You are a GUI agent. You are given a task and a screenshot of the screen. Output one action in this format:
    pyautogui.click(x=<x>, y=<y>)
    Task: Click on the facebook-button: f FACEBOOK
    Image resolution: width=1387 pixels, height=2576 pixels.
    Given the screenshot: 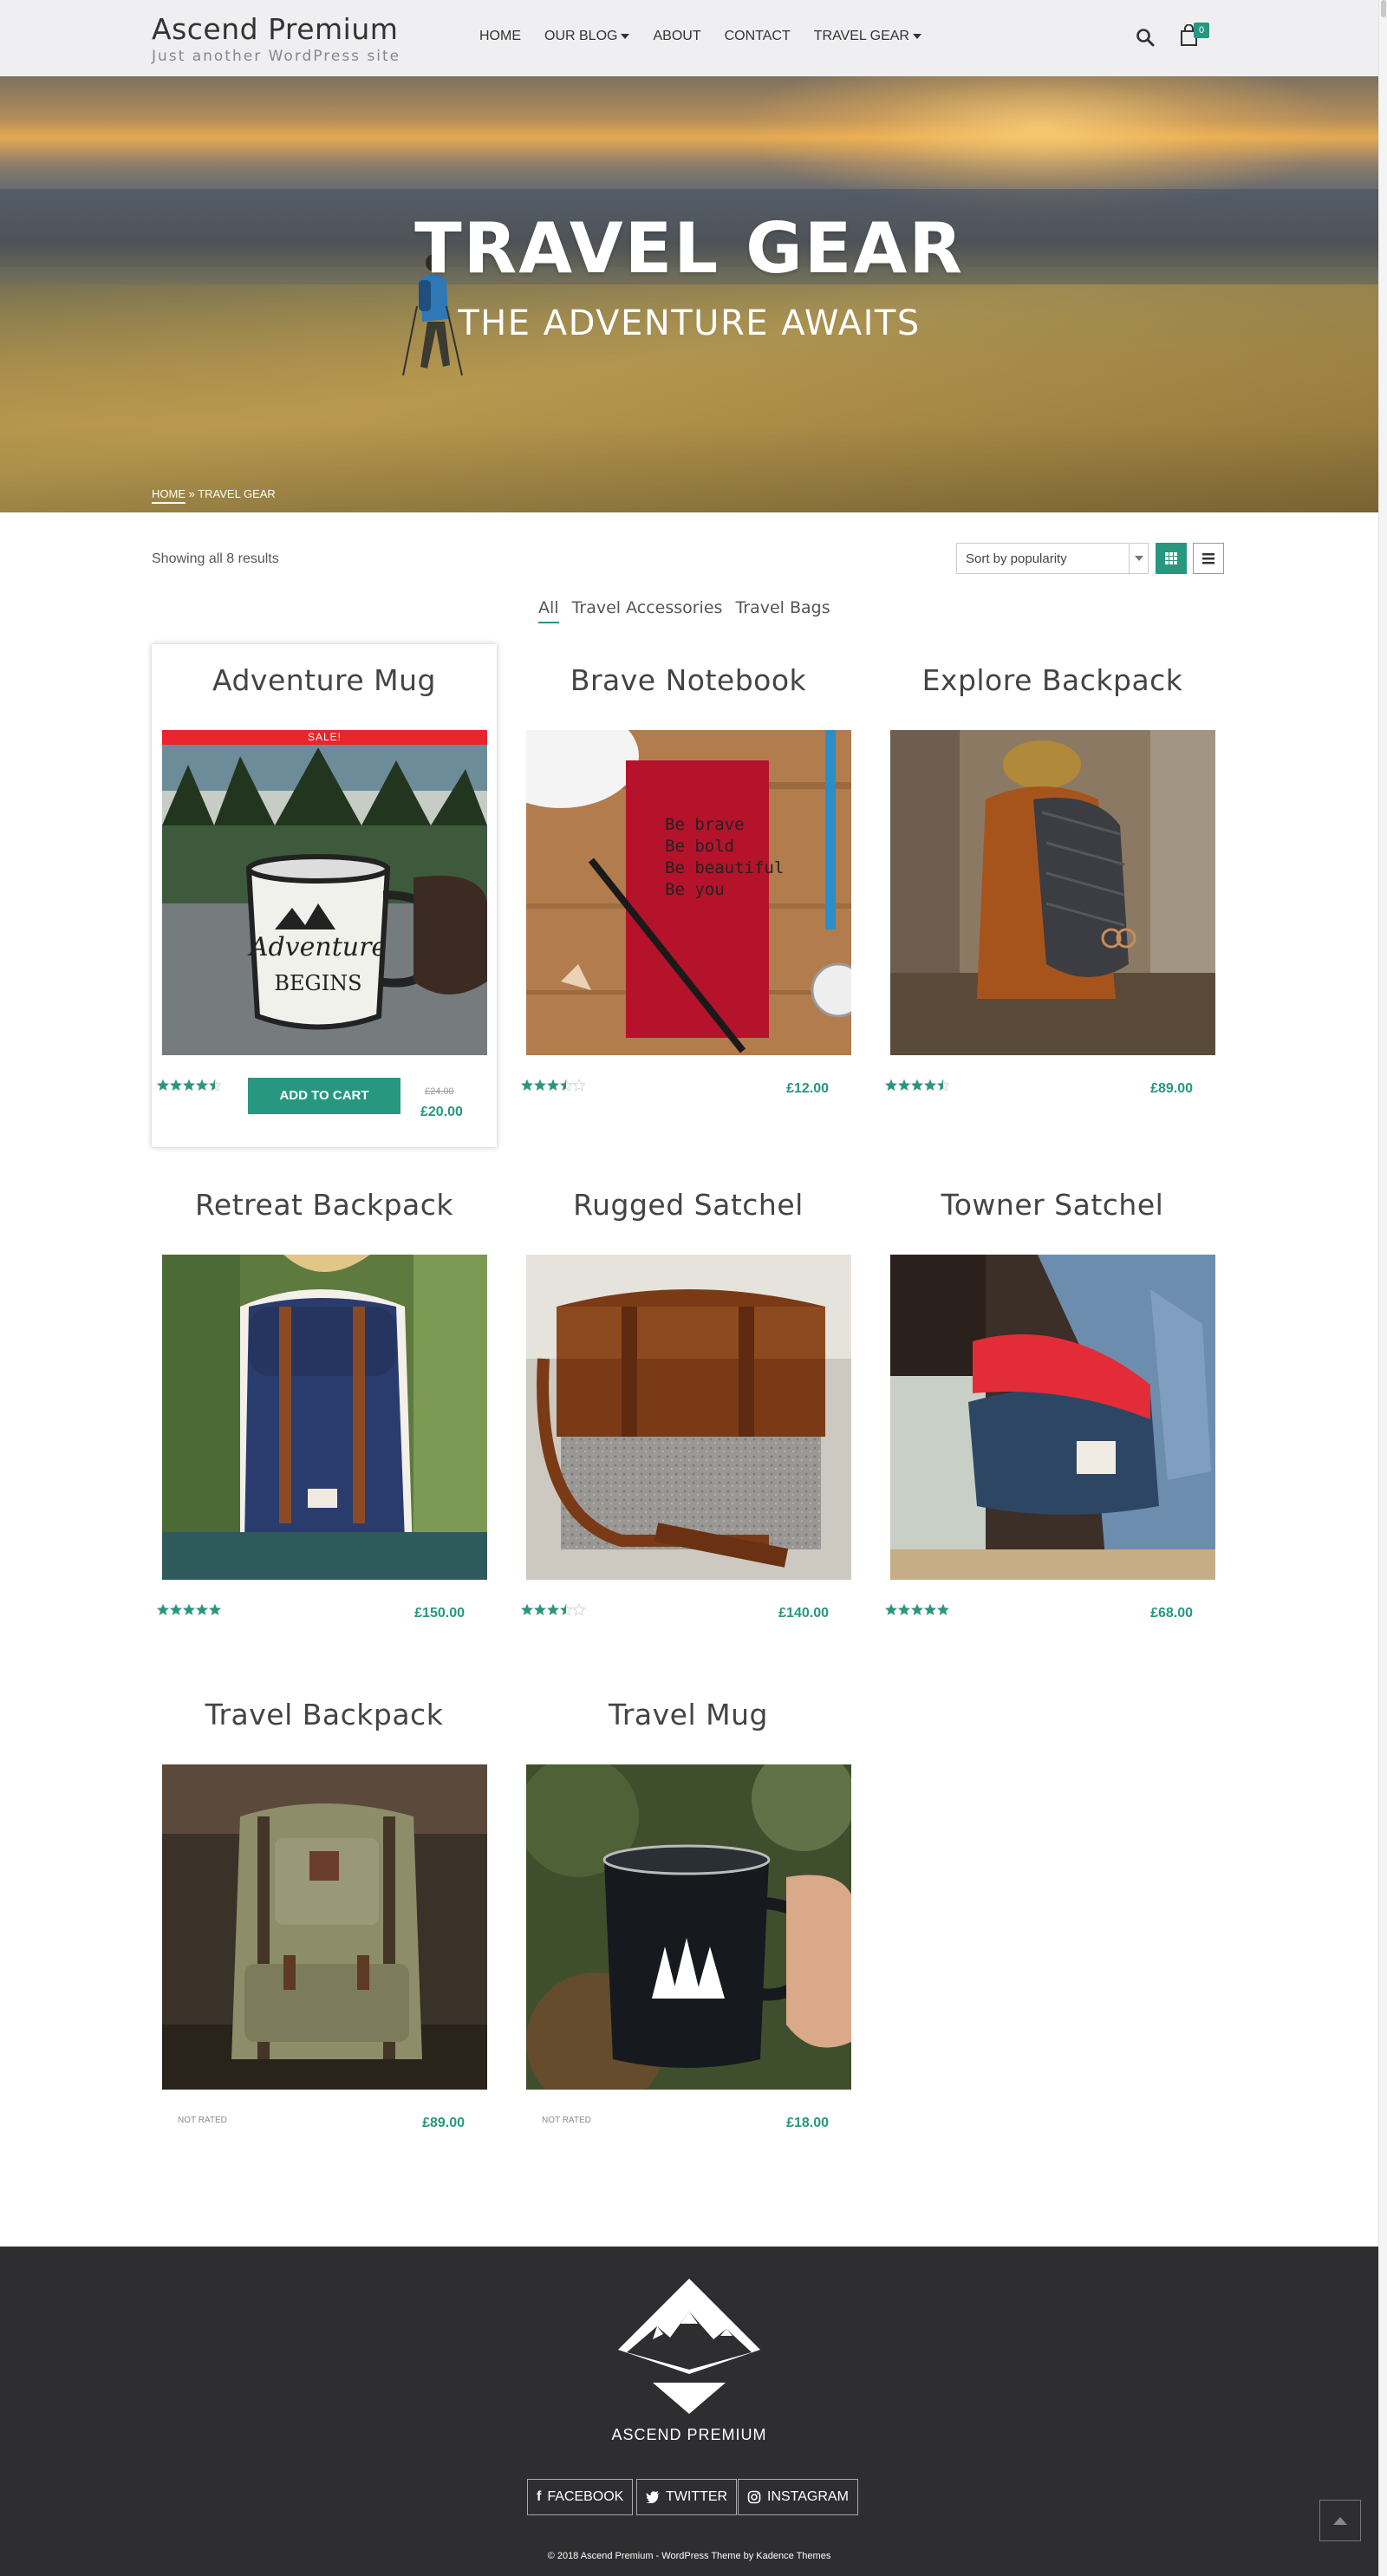 What is the action you would take?
    pyautogui.click(x=580, y=2497)
    